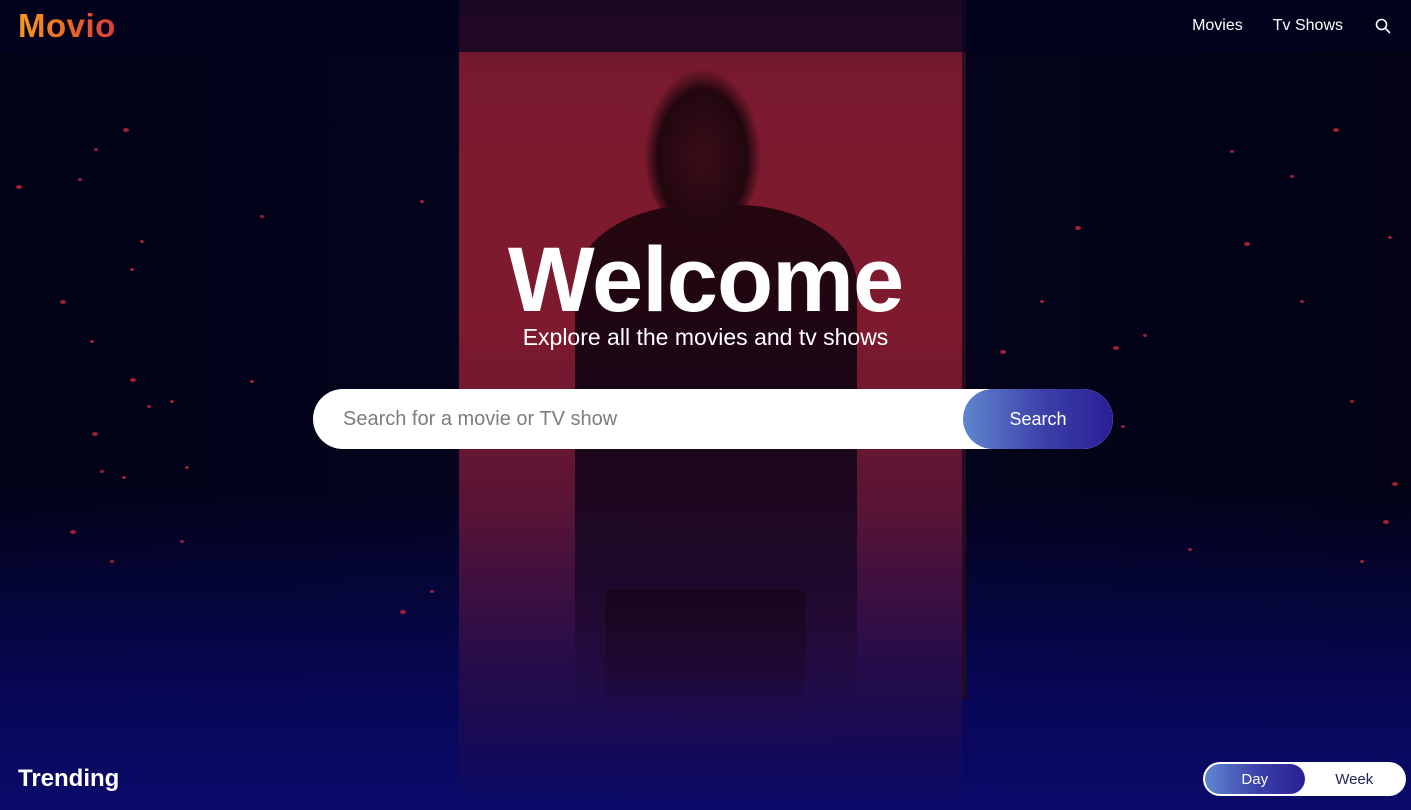  I want to click on search-icon, so click(1383, 26).